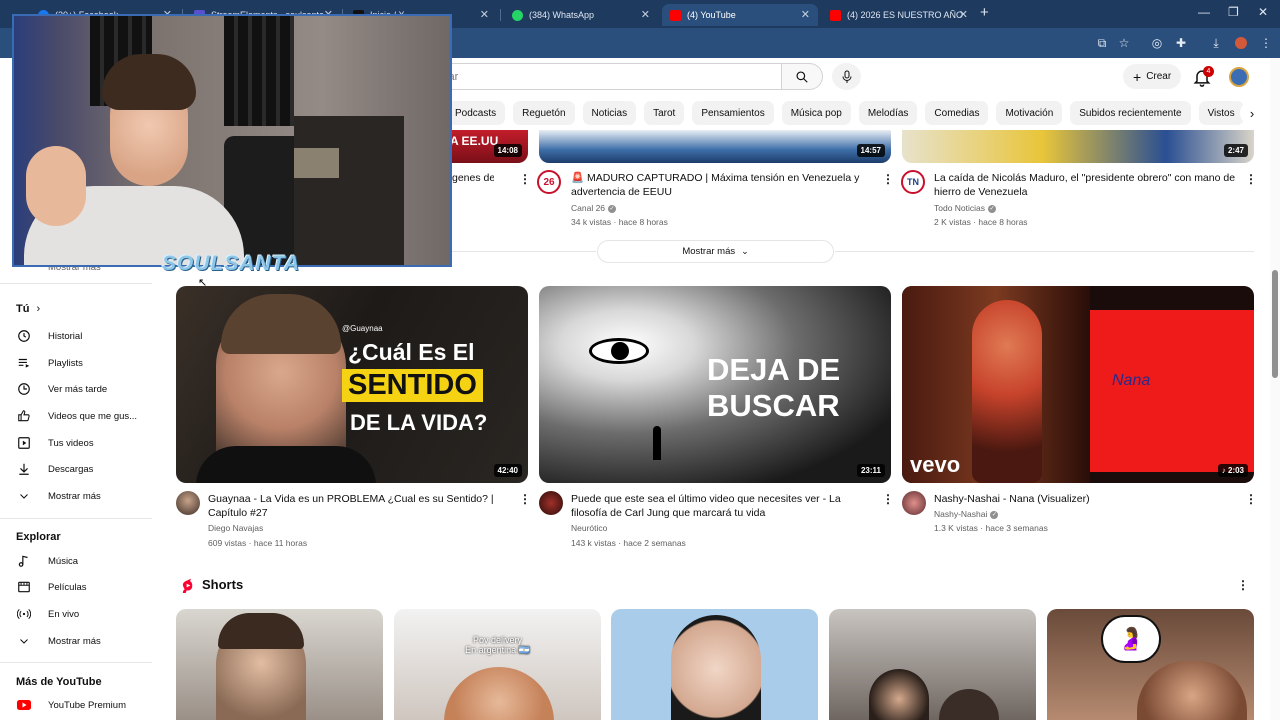 The image size is (1280, 720). Describe the element at coordinates (86, 443) in the screenshot. I see `sidebar-item-your-videos: Tus videos` at that location.